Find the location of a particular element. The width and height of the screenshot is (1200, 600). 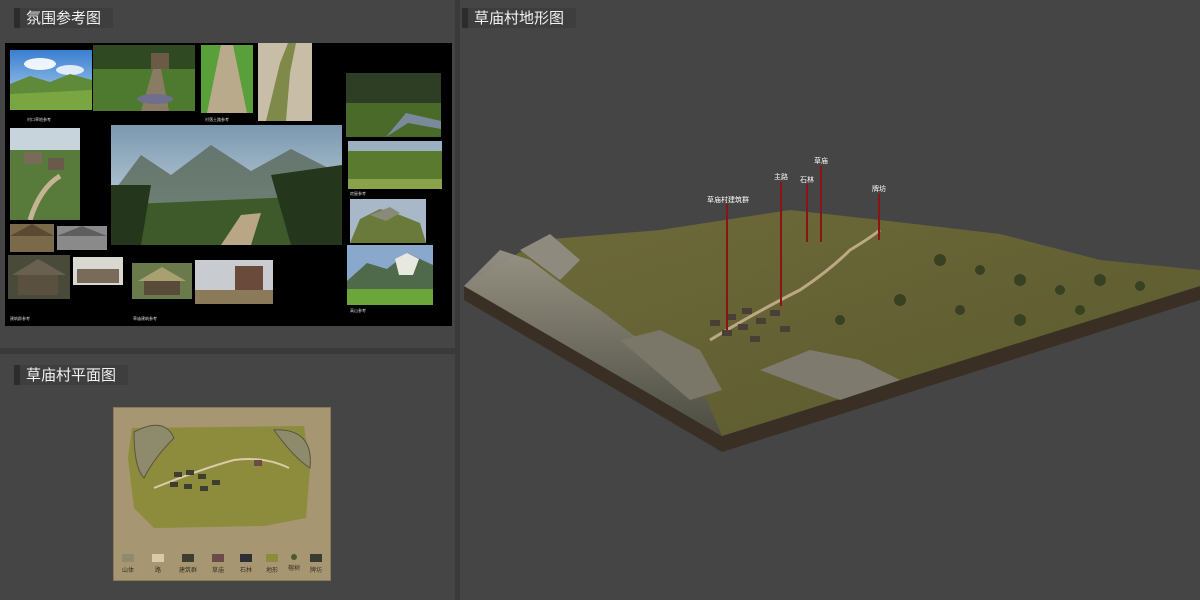

hut-photo is located at coordinates (98, 271).